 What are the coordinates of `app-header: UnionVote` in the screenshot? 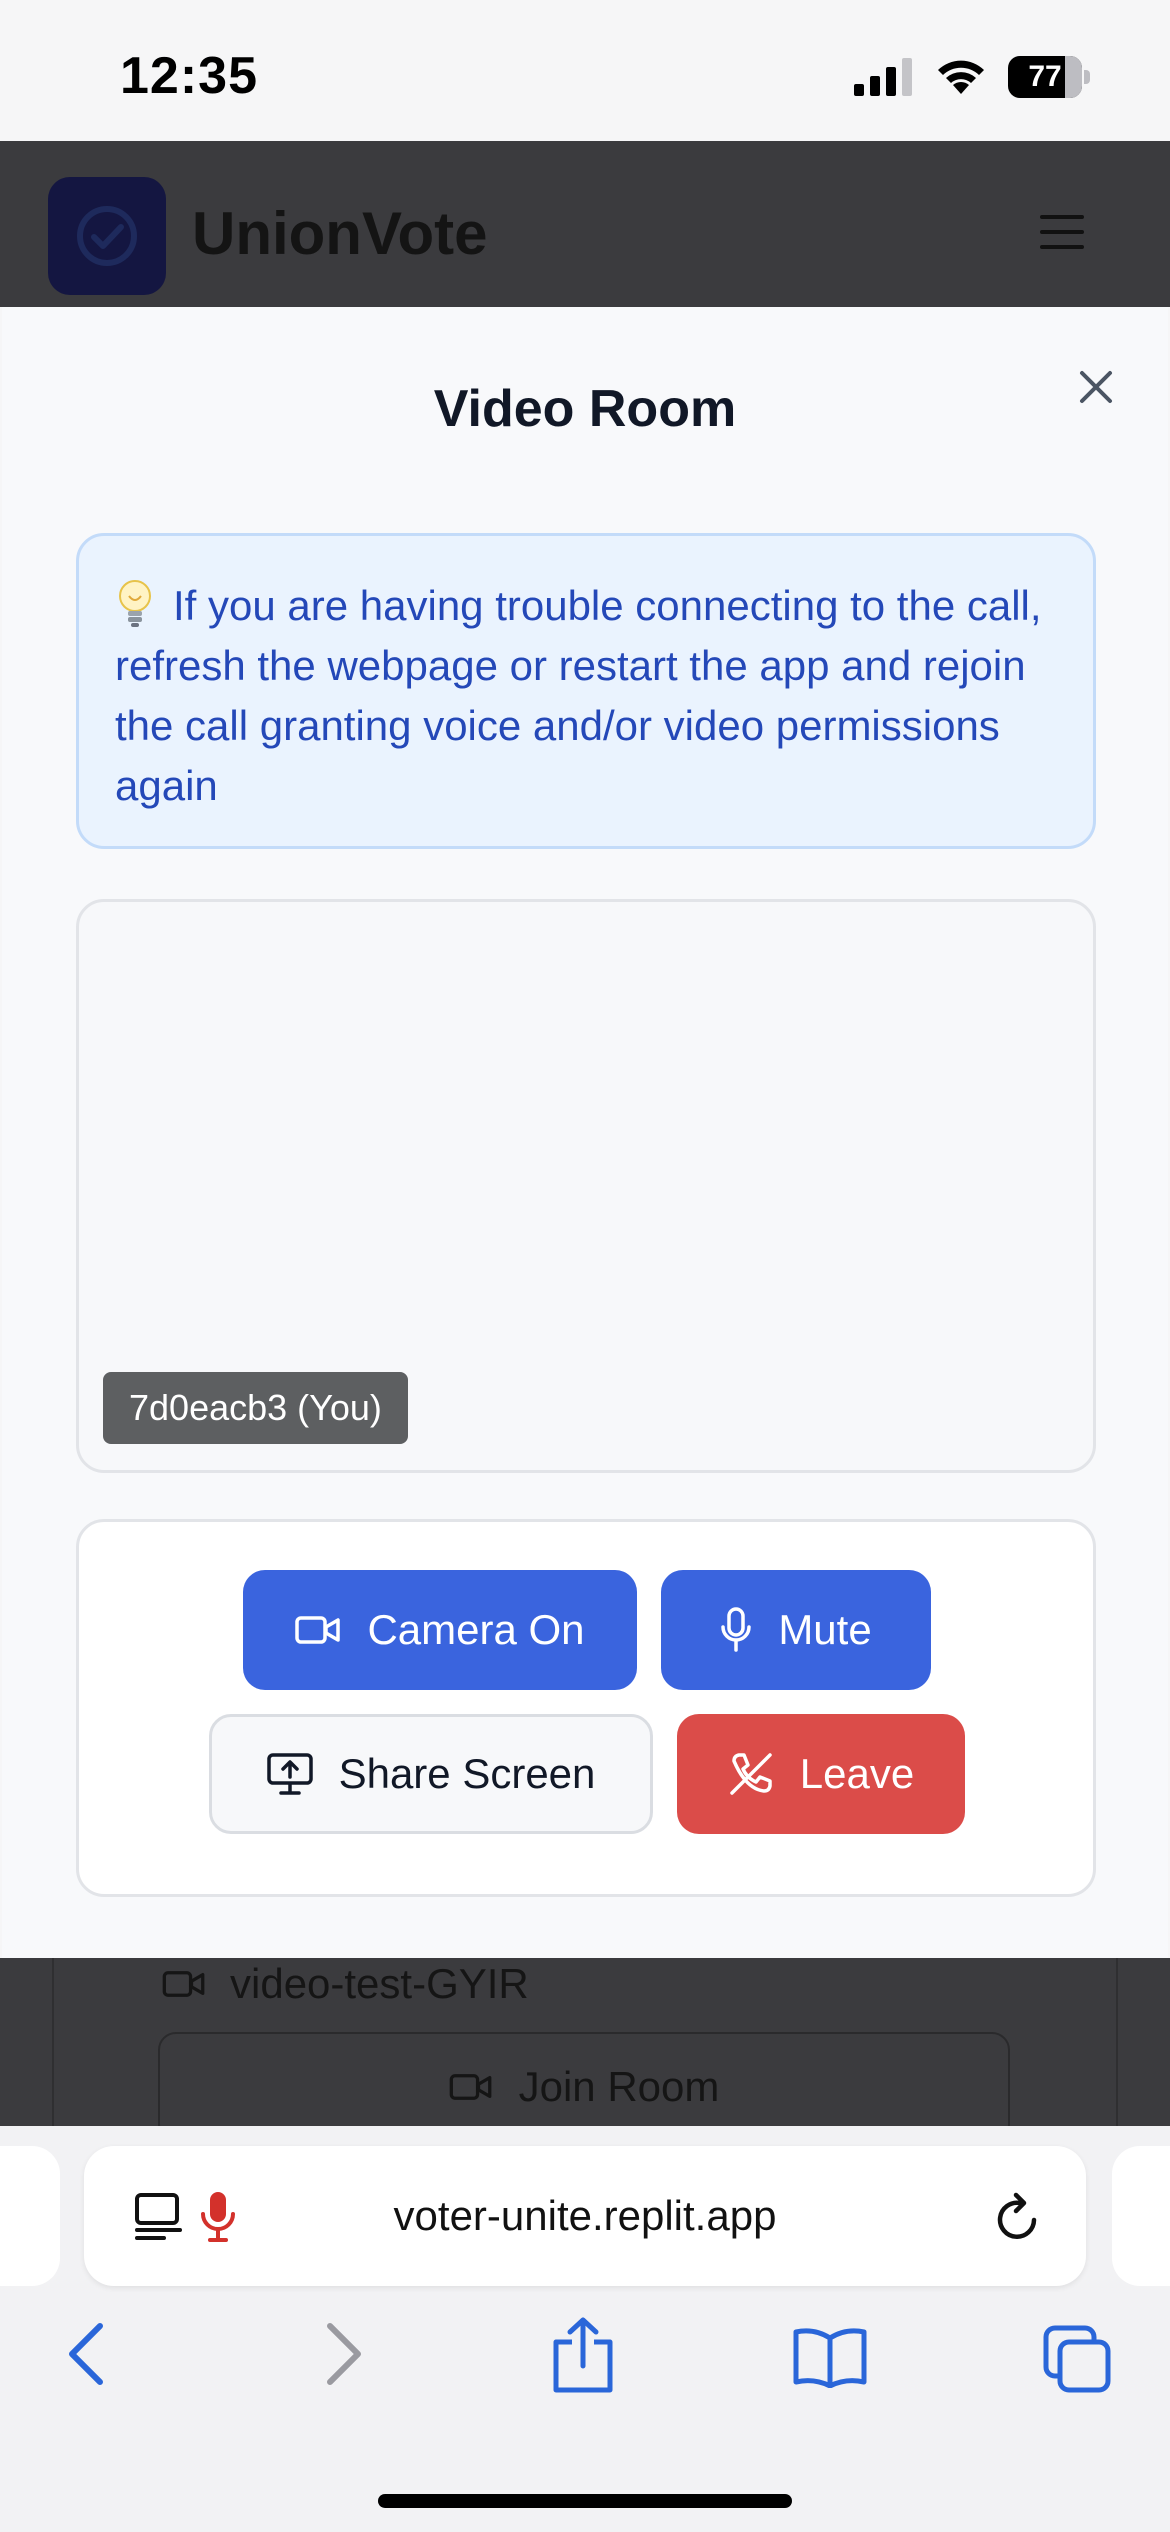 It's located at (585, 224).